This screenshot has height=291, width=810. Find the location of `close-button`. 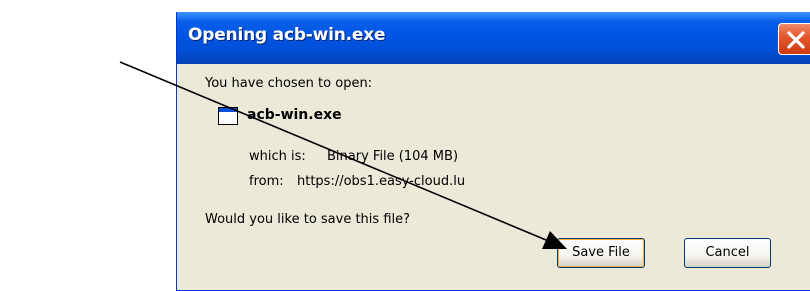

close-button is located at coordinates (794, 39).